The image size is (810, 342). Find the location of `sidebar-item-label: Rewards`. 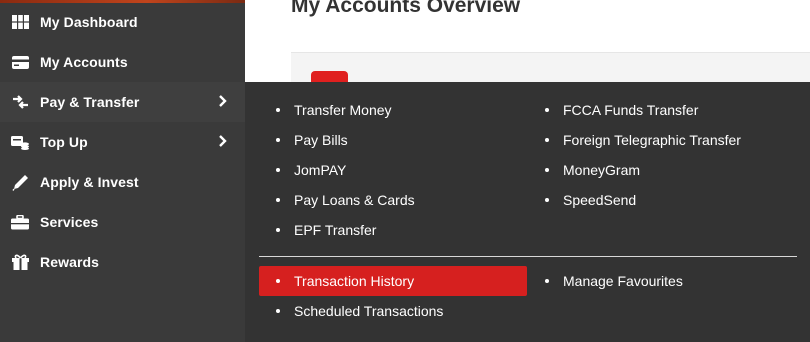

sidebar-item-label: Rewards is located at coordinates (70, 262).